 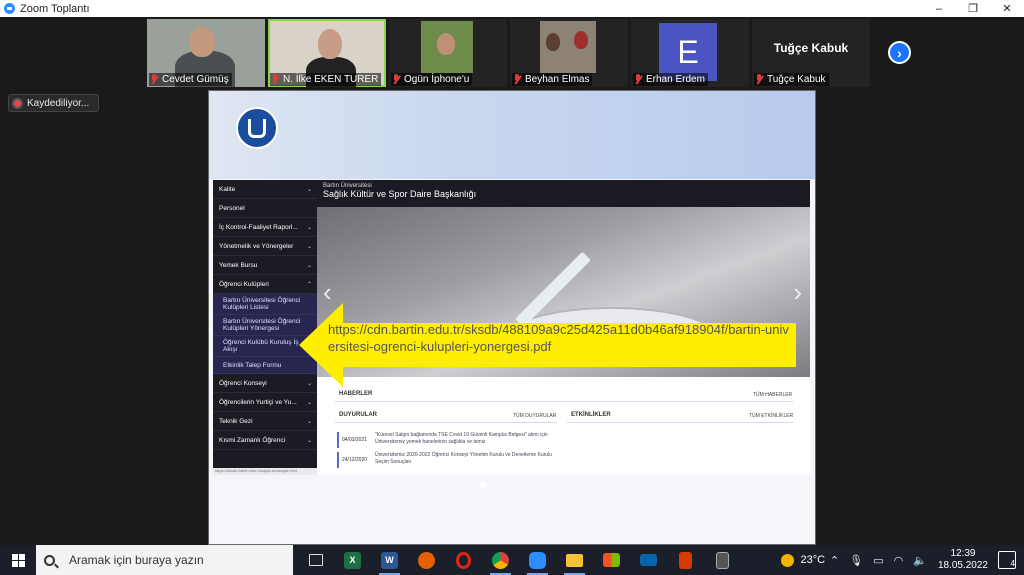 I want to click on participant-tile: Cevdet Gümüş, so click(x=206, y=53).